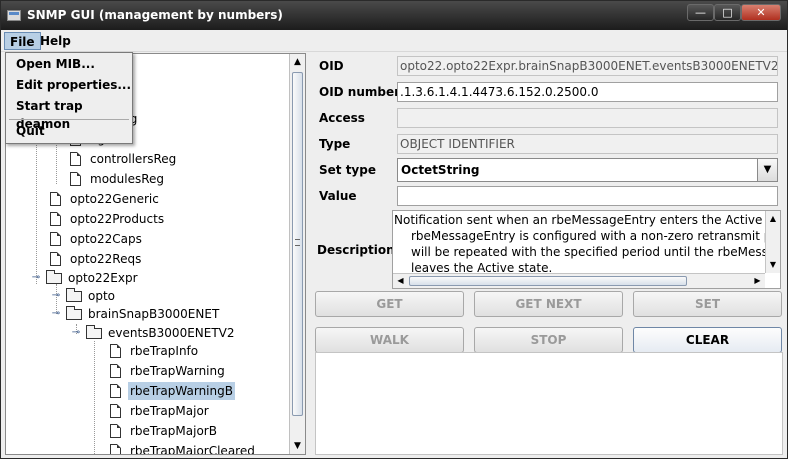  What do you see at coordinates (164, 351) in the screenshot?
I see `tree-node-label: rbeTrapInfo` at bounding box center [164, 351].